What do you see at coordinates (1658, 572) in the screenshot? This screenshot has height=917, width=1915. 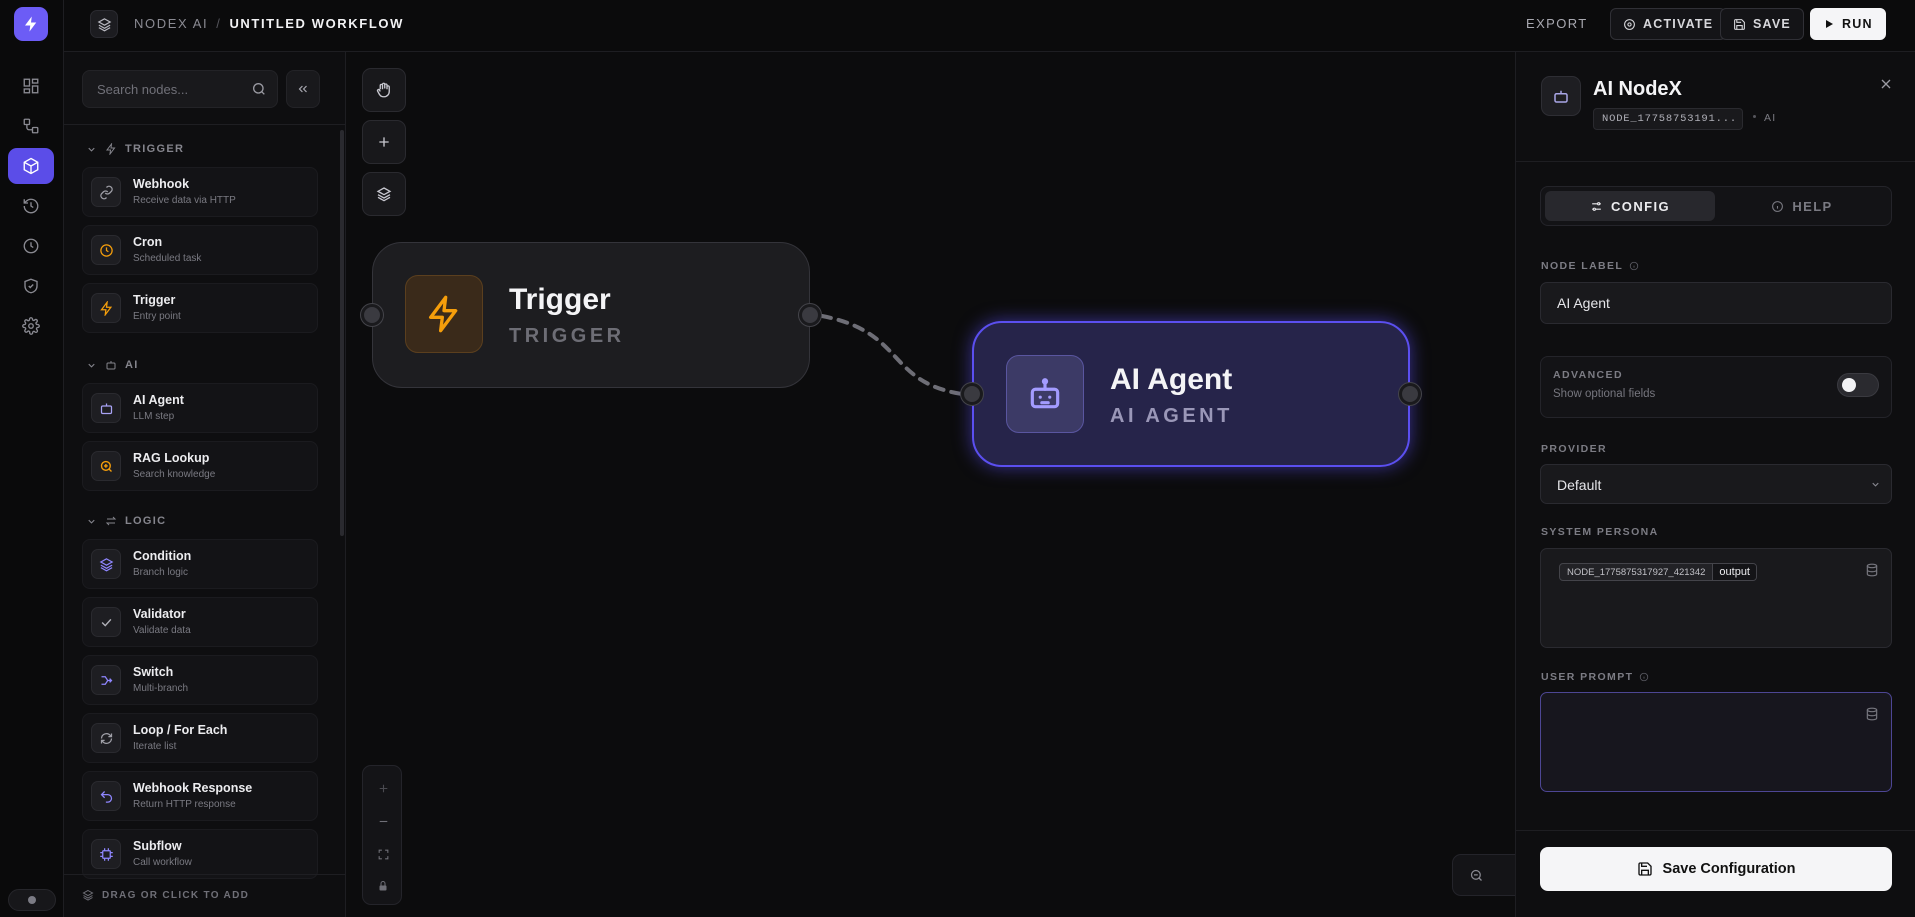 I see `variable-chip: NODE_1775875317927_421342 output` at bounding box center [1658, 572].